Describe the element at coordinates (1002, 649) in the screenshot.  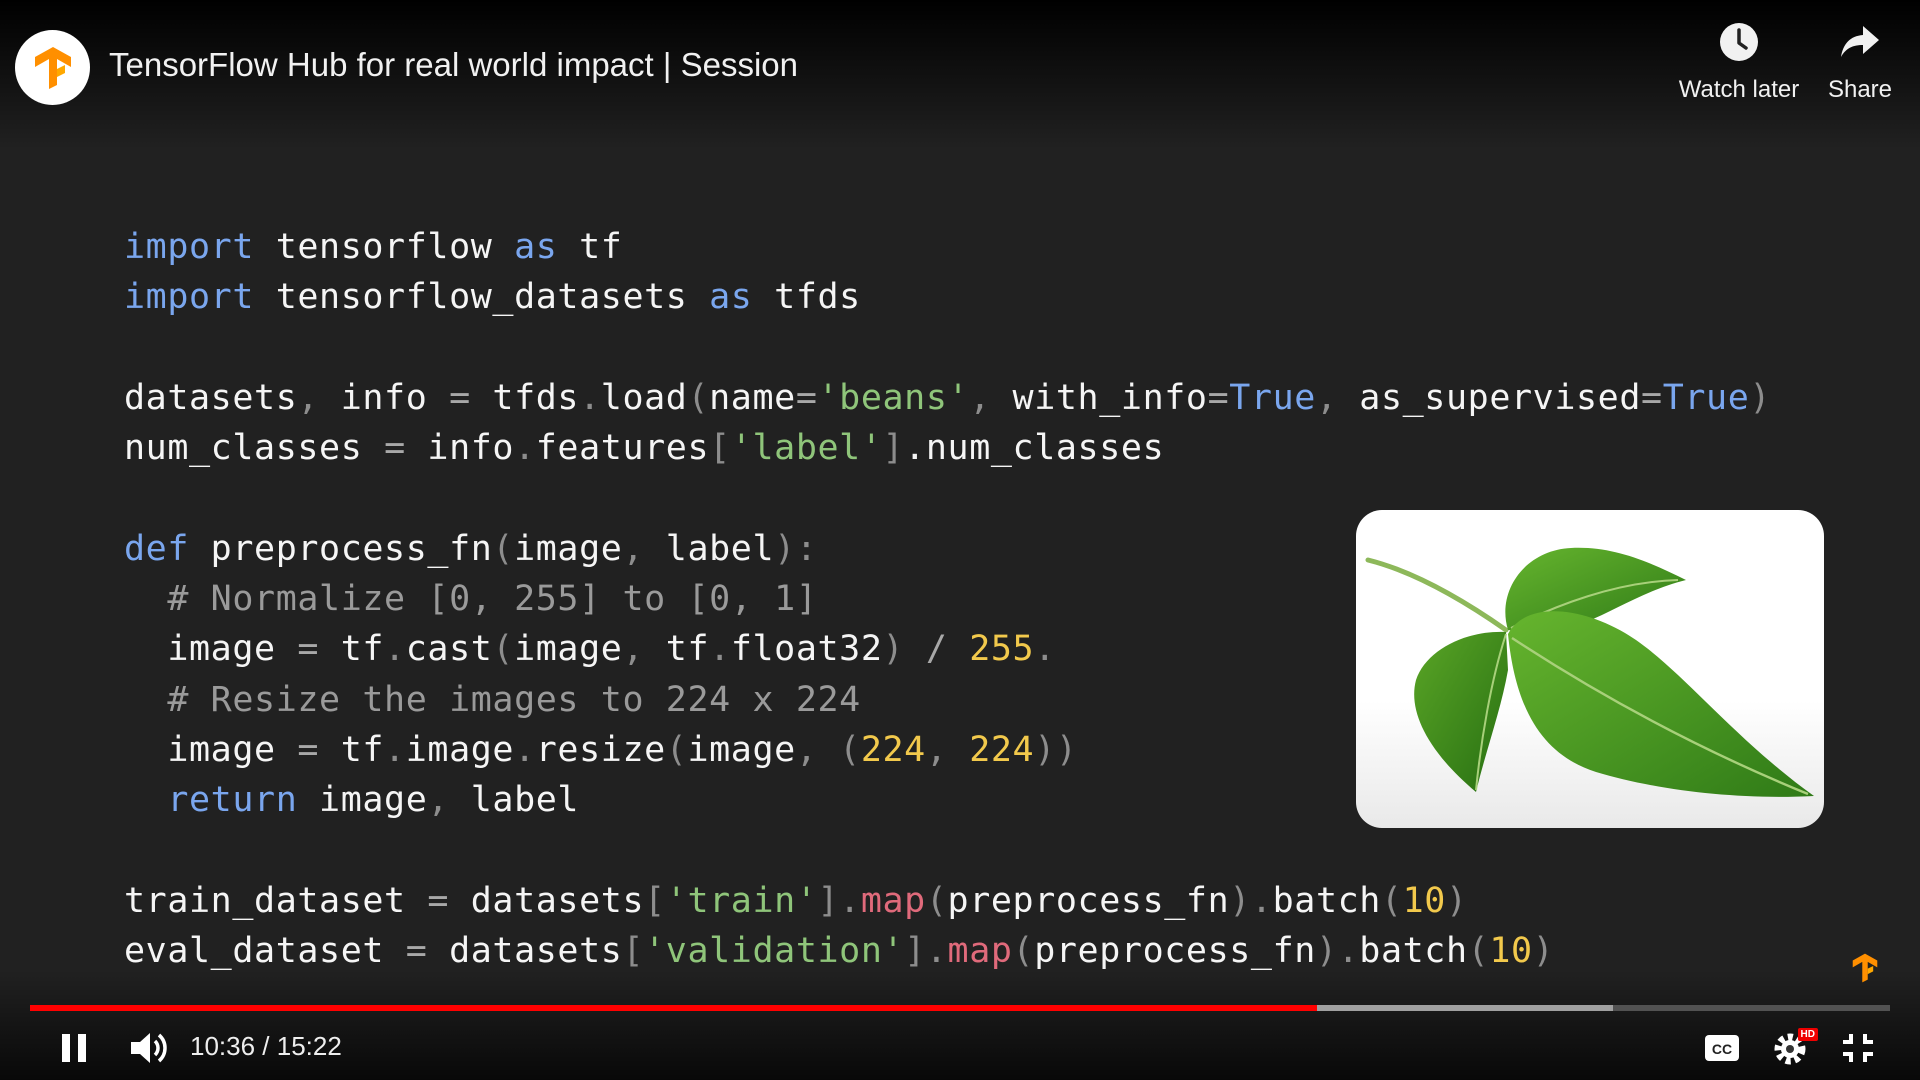
I see `code-token: 255` at that location.